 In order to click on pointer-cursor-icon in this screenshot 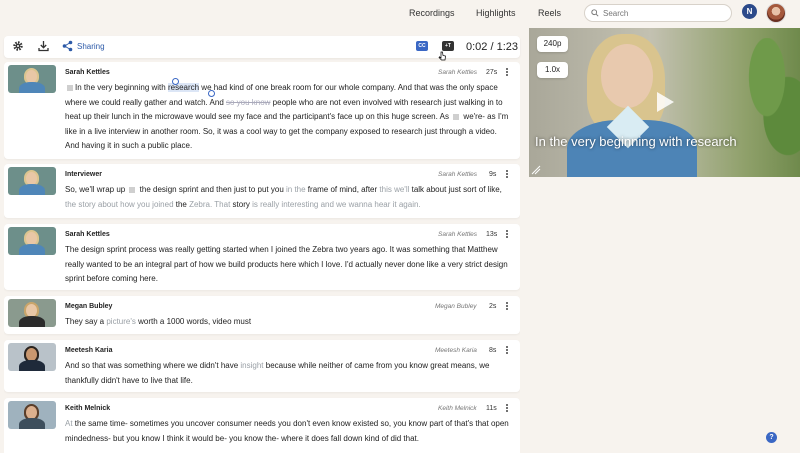, I will do `click(442, 56)`.